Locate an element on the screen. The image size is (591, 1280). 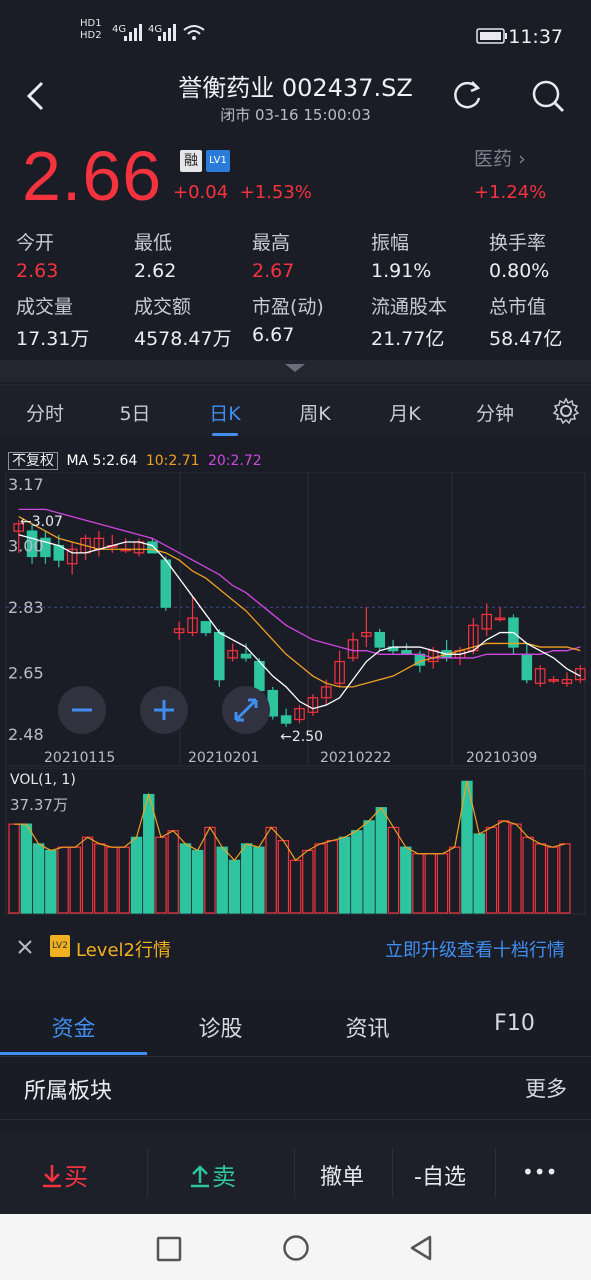
y-tick-label: 2.48 is located at coordinates (26, 734).